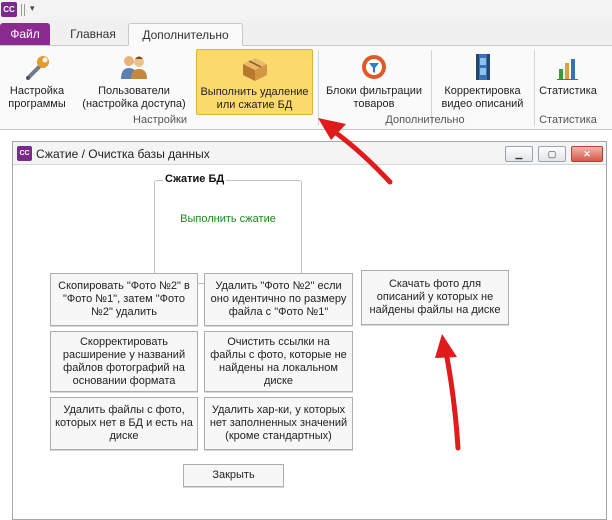 This screenshot has height=520, width=612. I want to click on compress-db-button: Выполнить удаление или сжатие БД, so click(254, 82).